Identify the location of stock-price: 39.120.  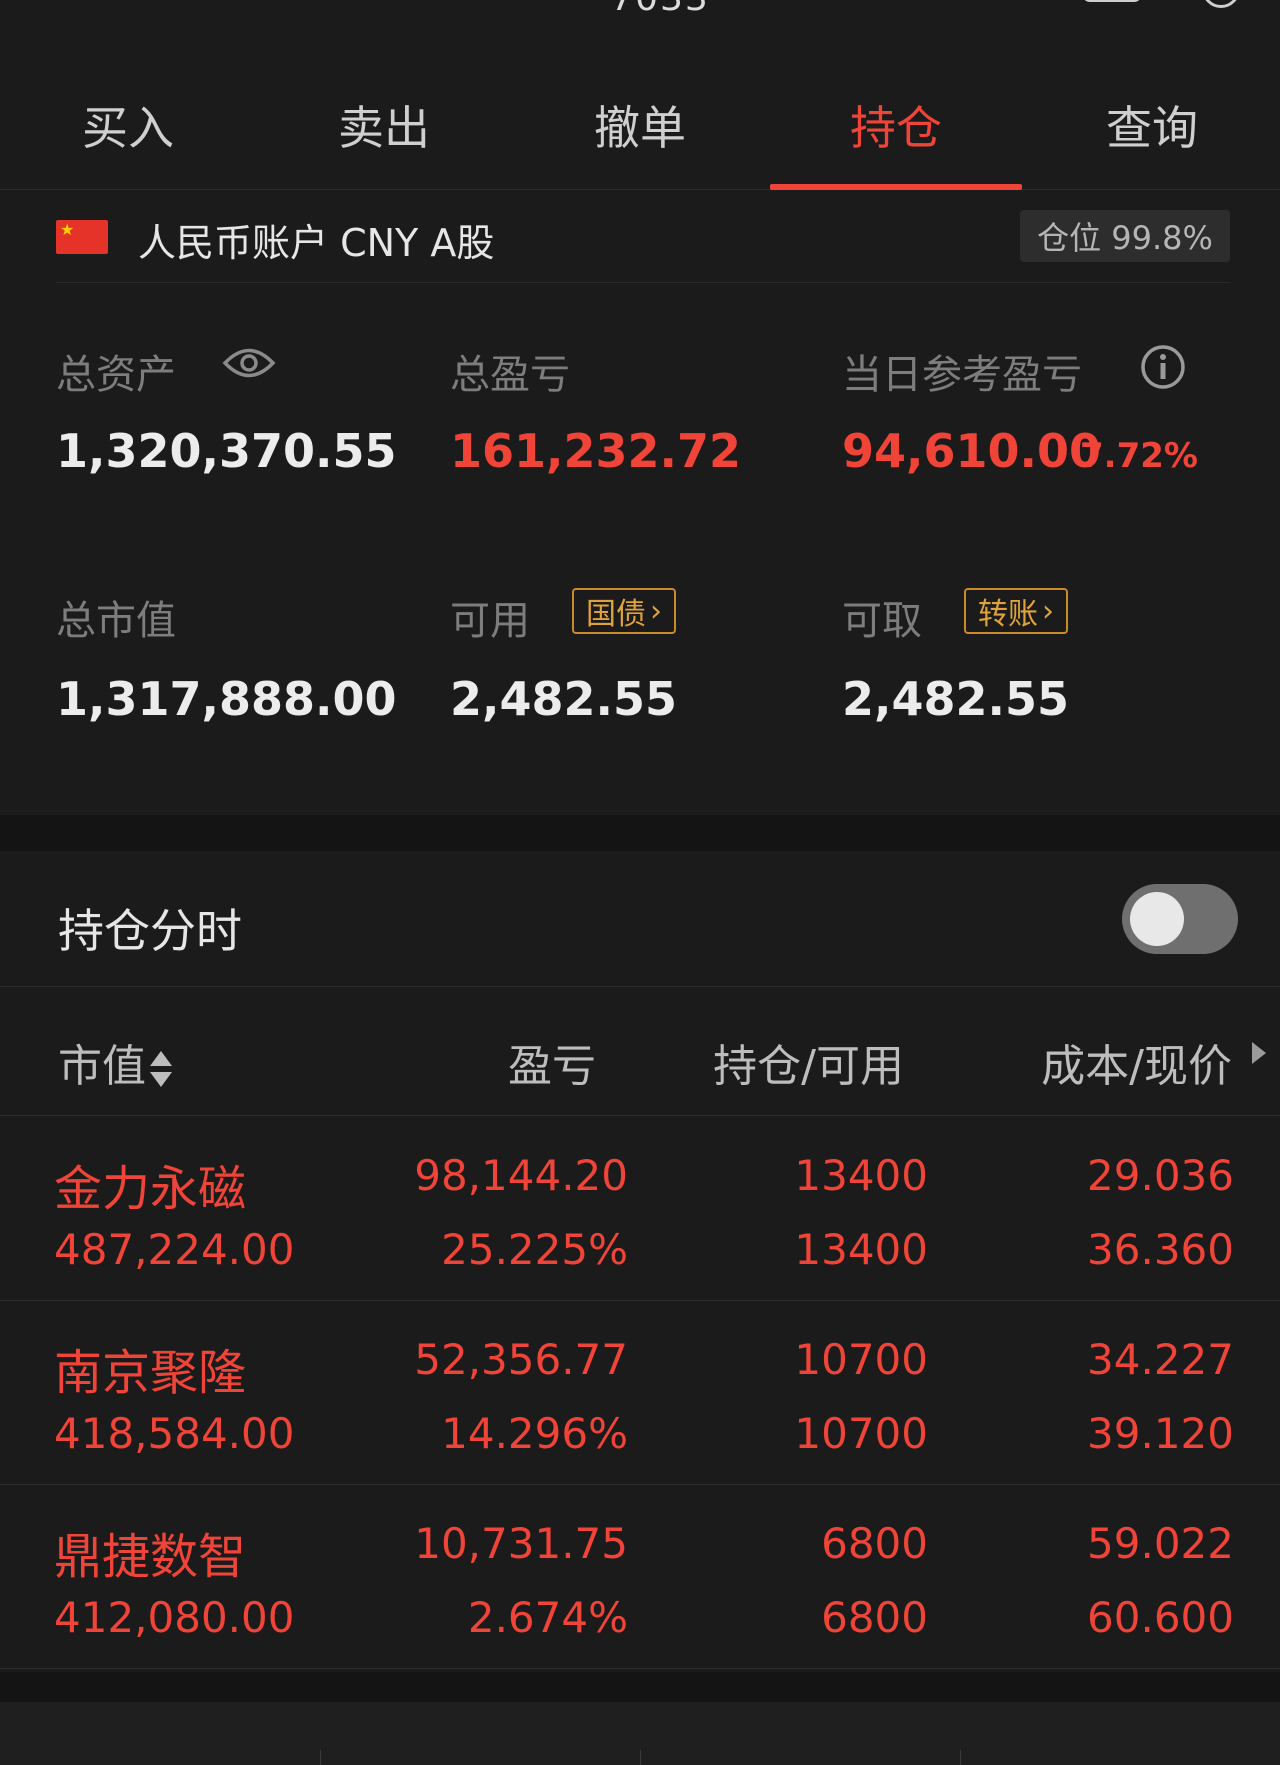
(1160, 1433).